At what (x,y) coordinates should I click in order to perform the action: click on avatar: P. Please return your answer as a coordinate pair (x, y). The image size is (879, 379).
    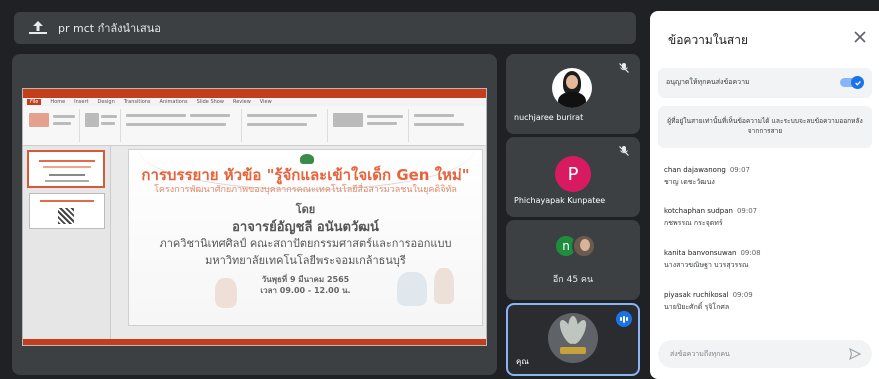
    Looking at the image, I should click on (573, 174).